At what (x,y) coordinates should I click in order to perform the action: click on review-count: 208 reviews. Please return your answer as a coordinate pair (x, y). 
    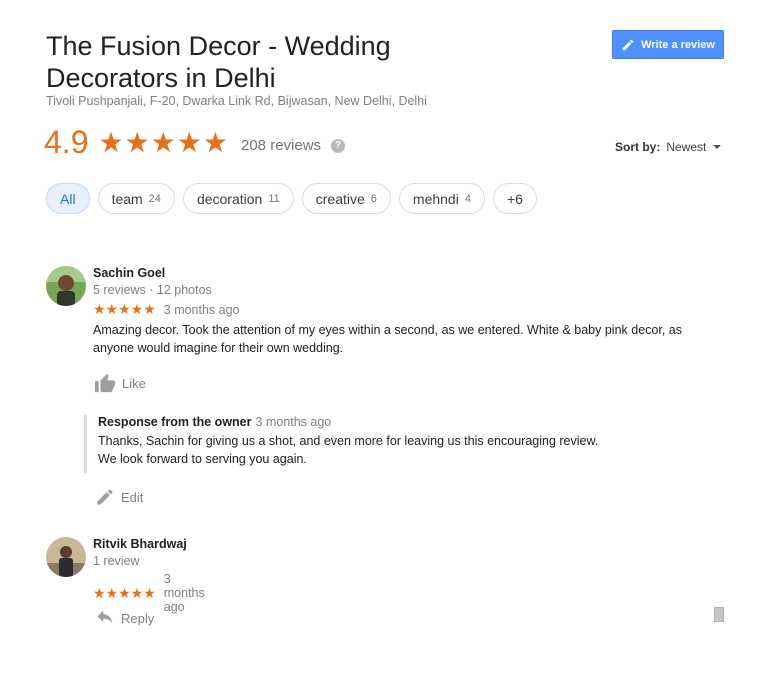
    Looking at the image, I should click on (281, 145).